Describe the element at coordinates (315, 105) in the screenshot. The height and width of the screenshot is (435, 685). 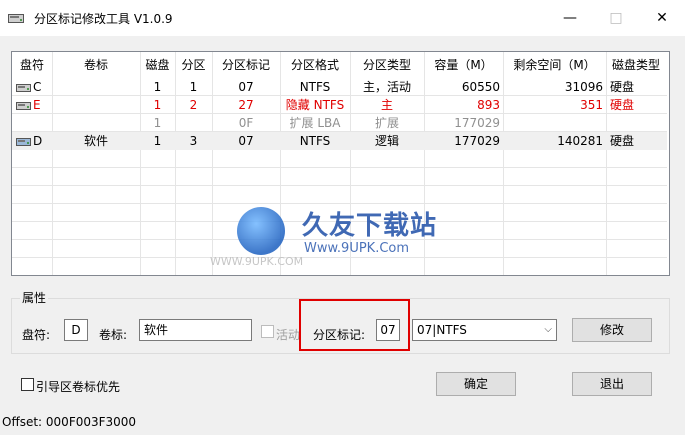
I see `cell-format: 隐藏 NTFS` at that location.